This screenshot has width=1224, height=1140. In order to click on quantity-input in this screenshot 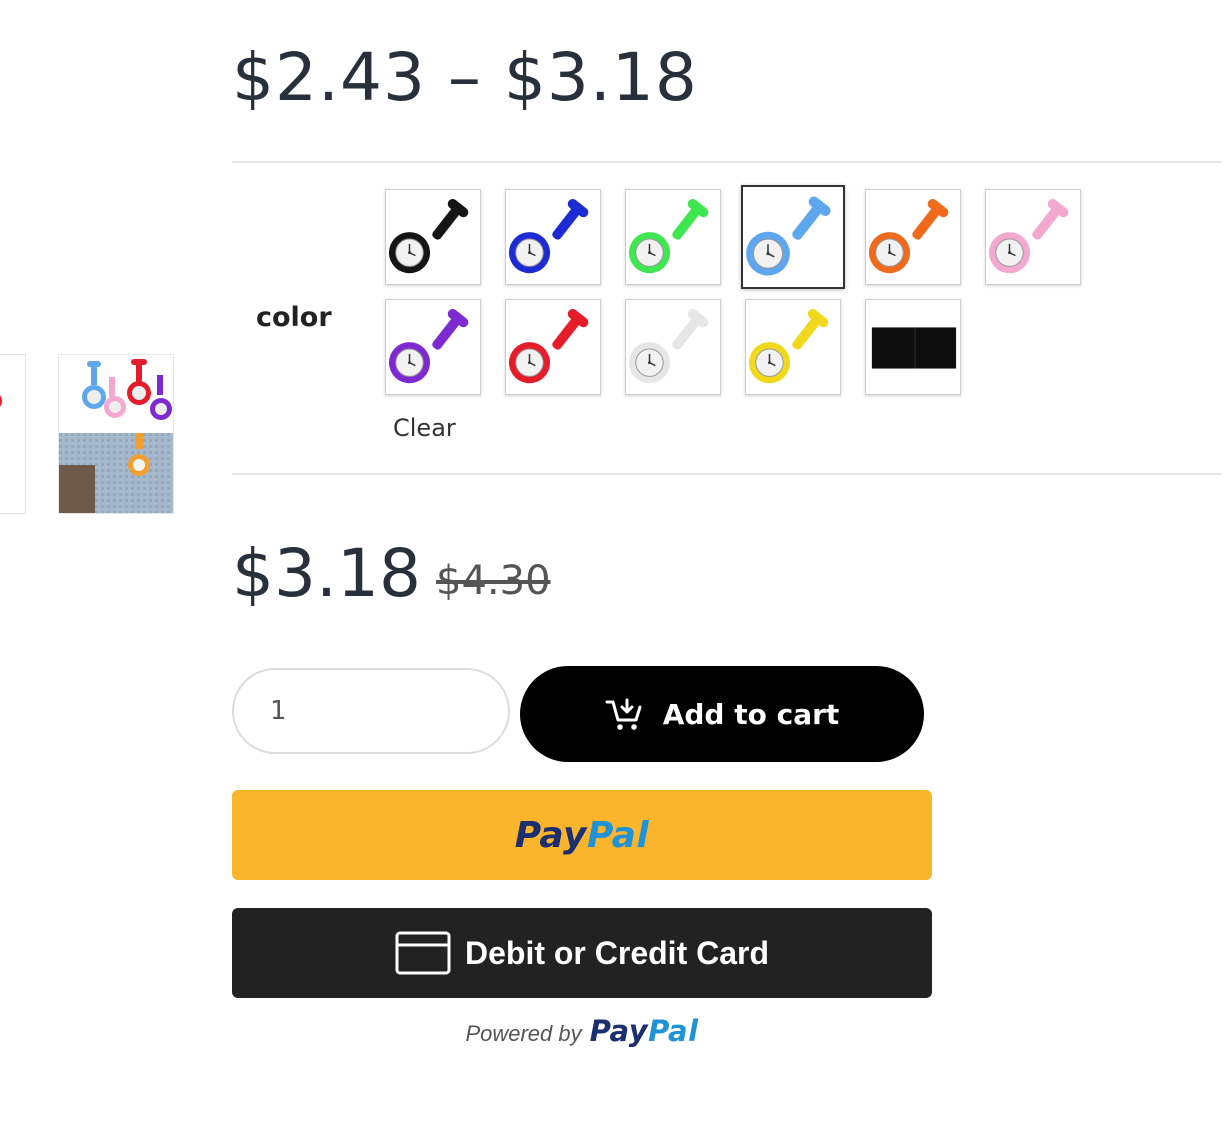, I will do `click(371, 711)`.